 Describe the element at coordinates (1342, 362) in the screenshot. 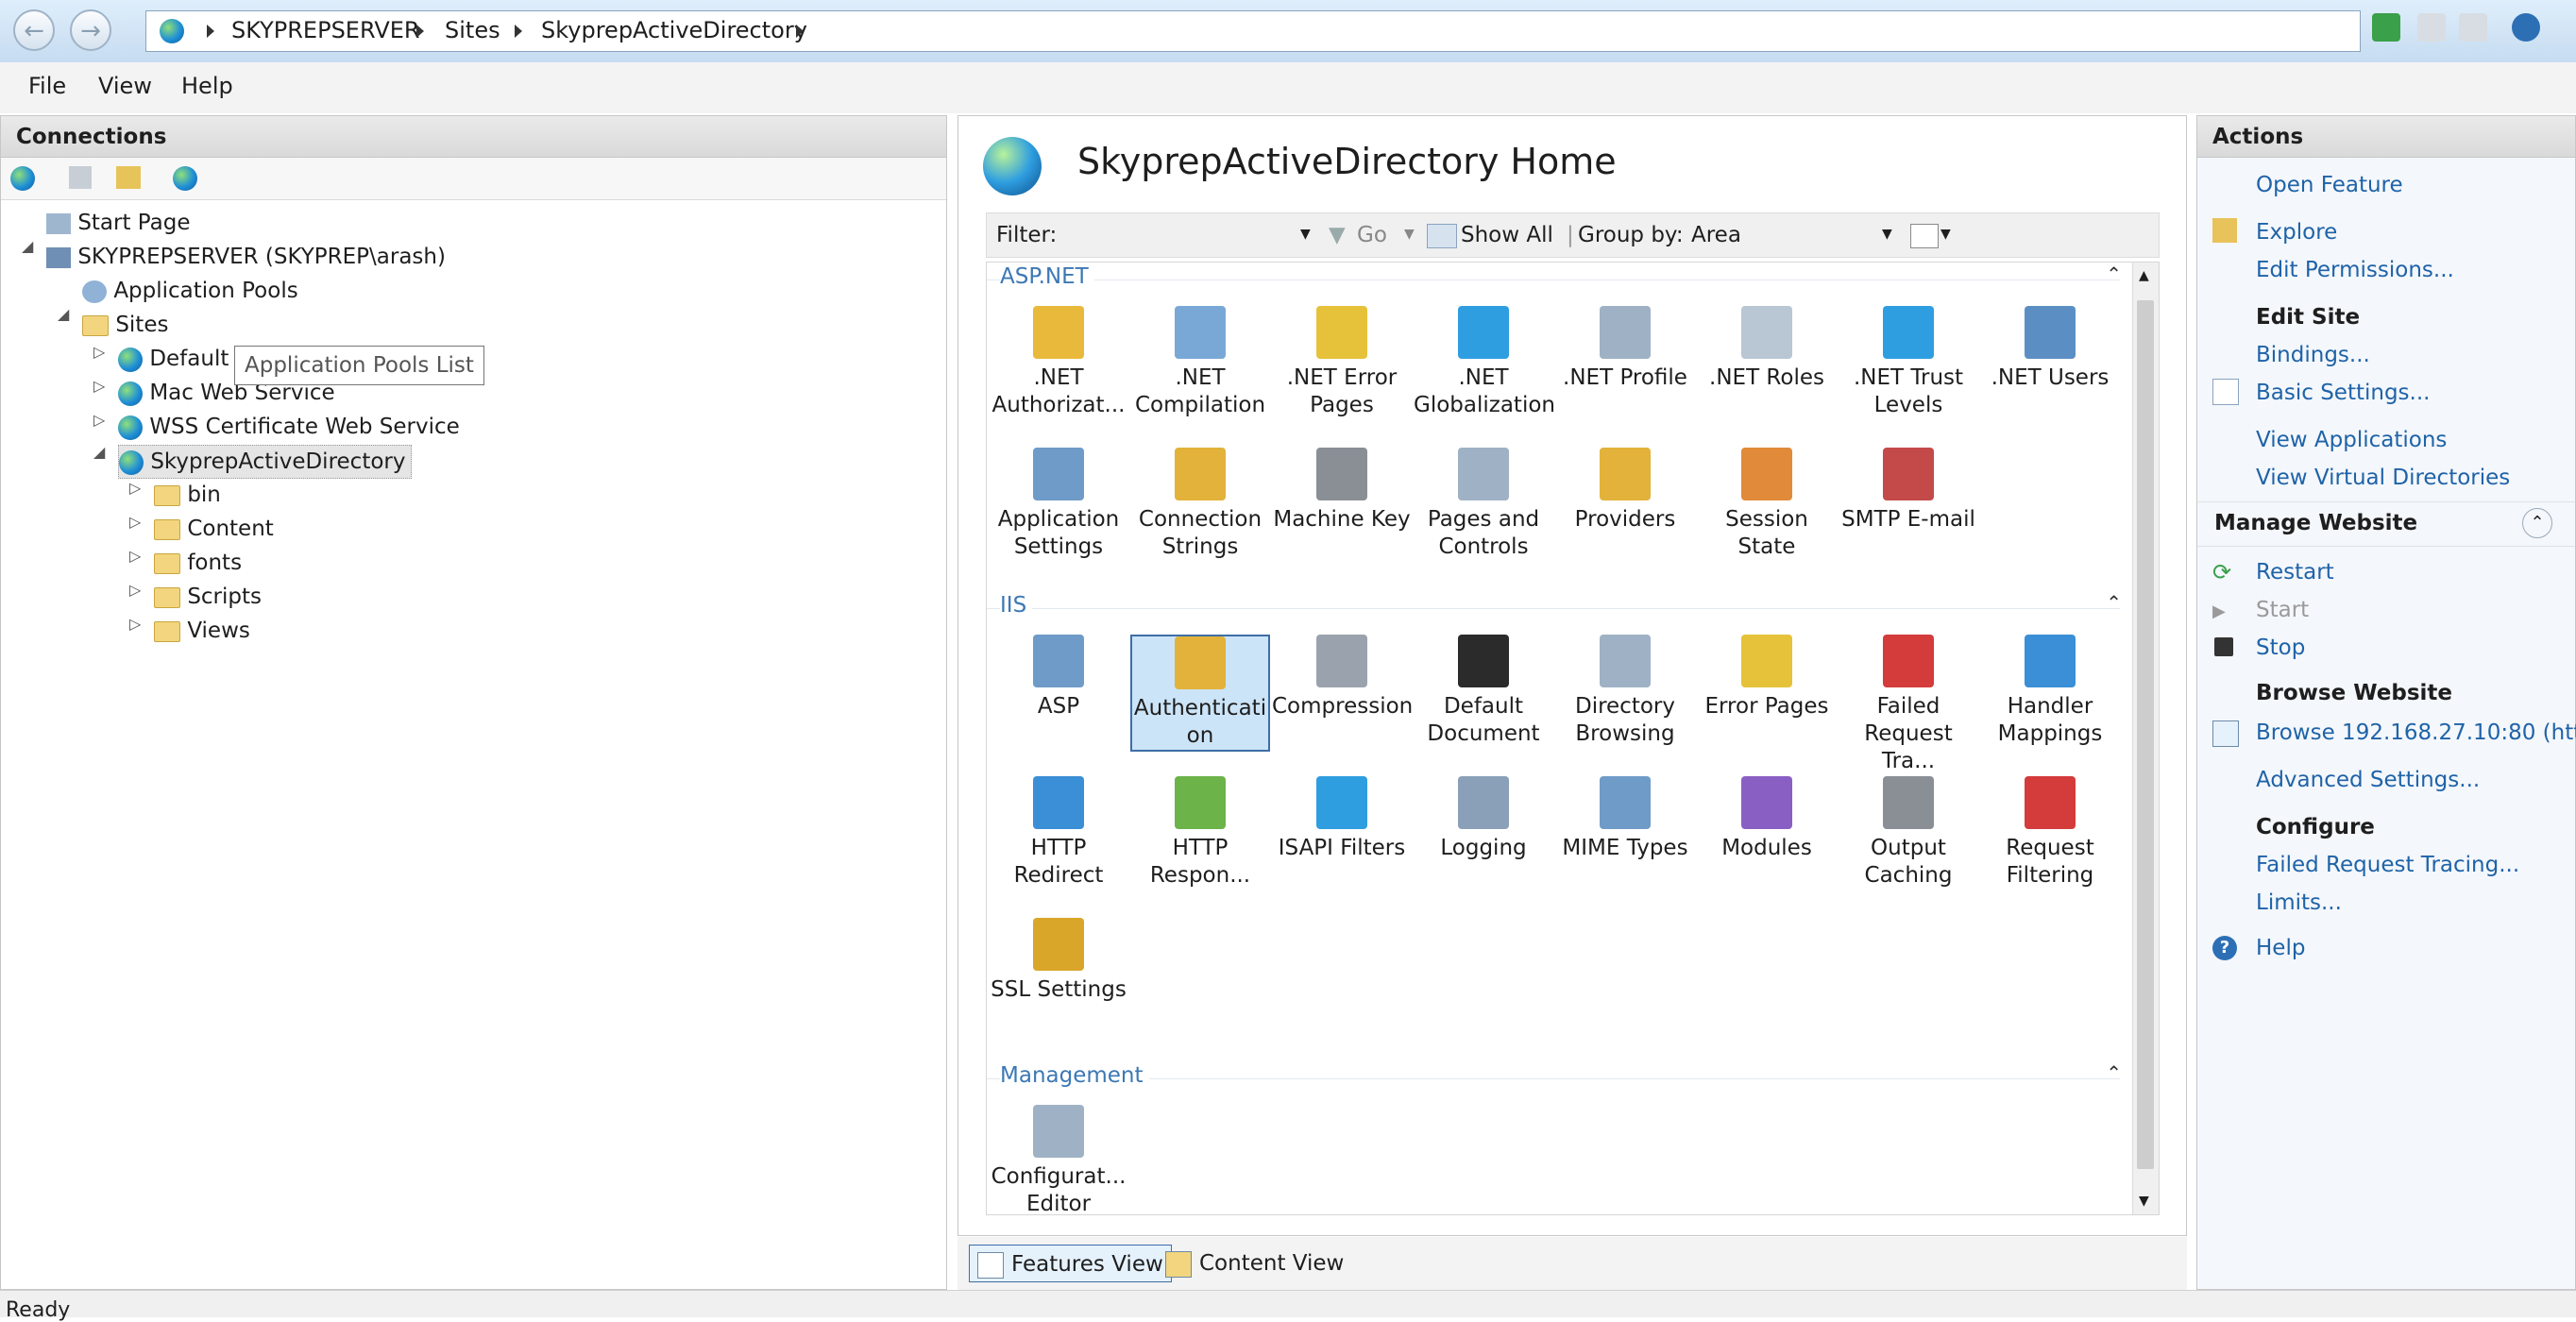

I see `feature-warning-404: .NET Error Pages` at that location.